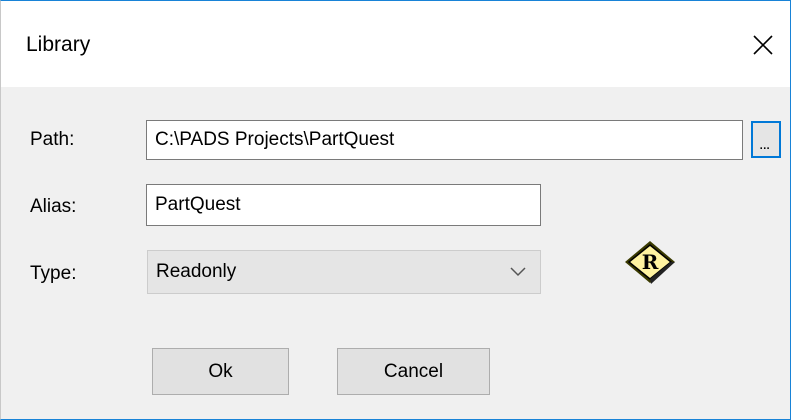 The height and width of the screenshot is (420, 791). I want to click on cancel-button: Cancel, so click(413, 371).